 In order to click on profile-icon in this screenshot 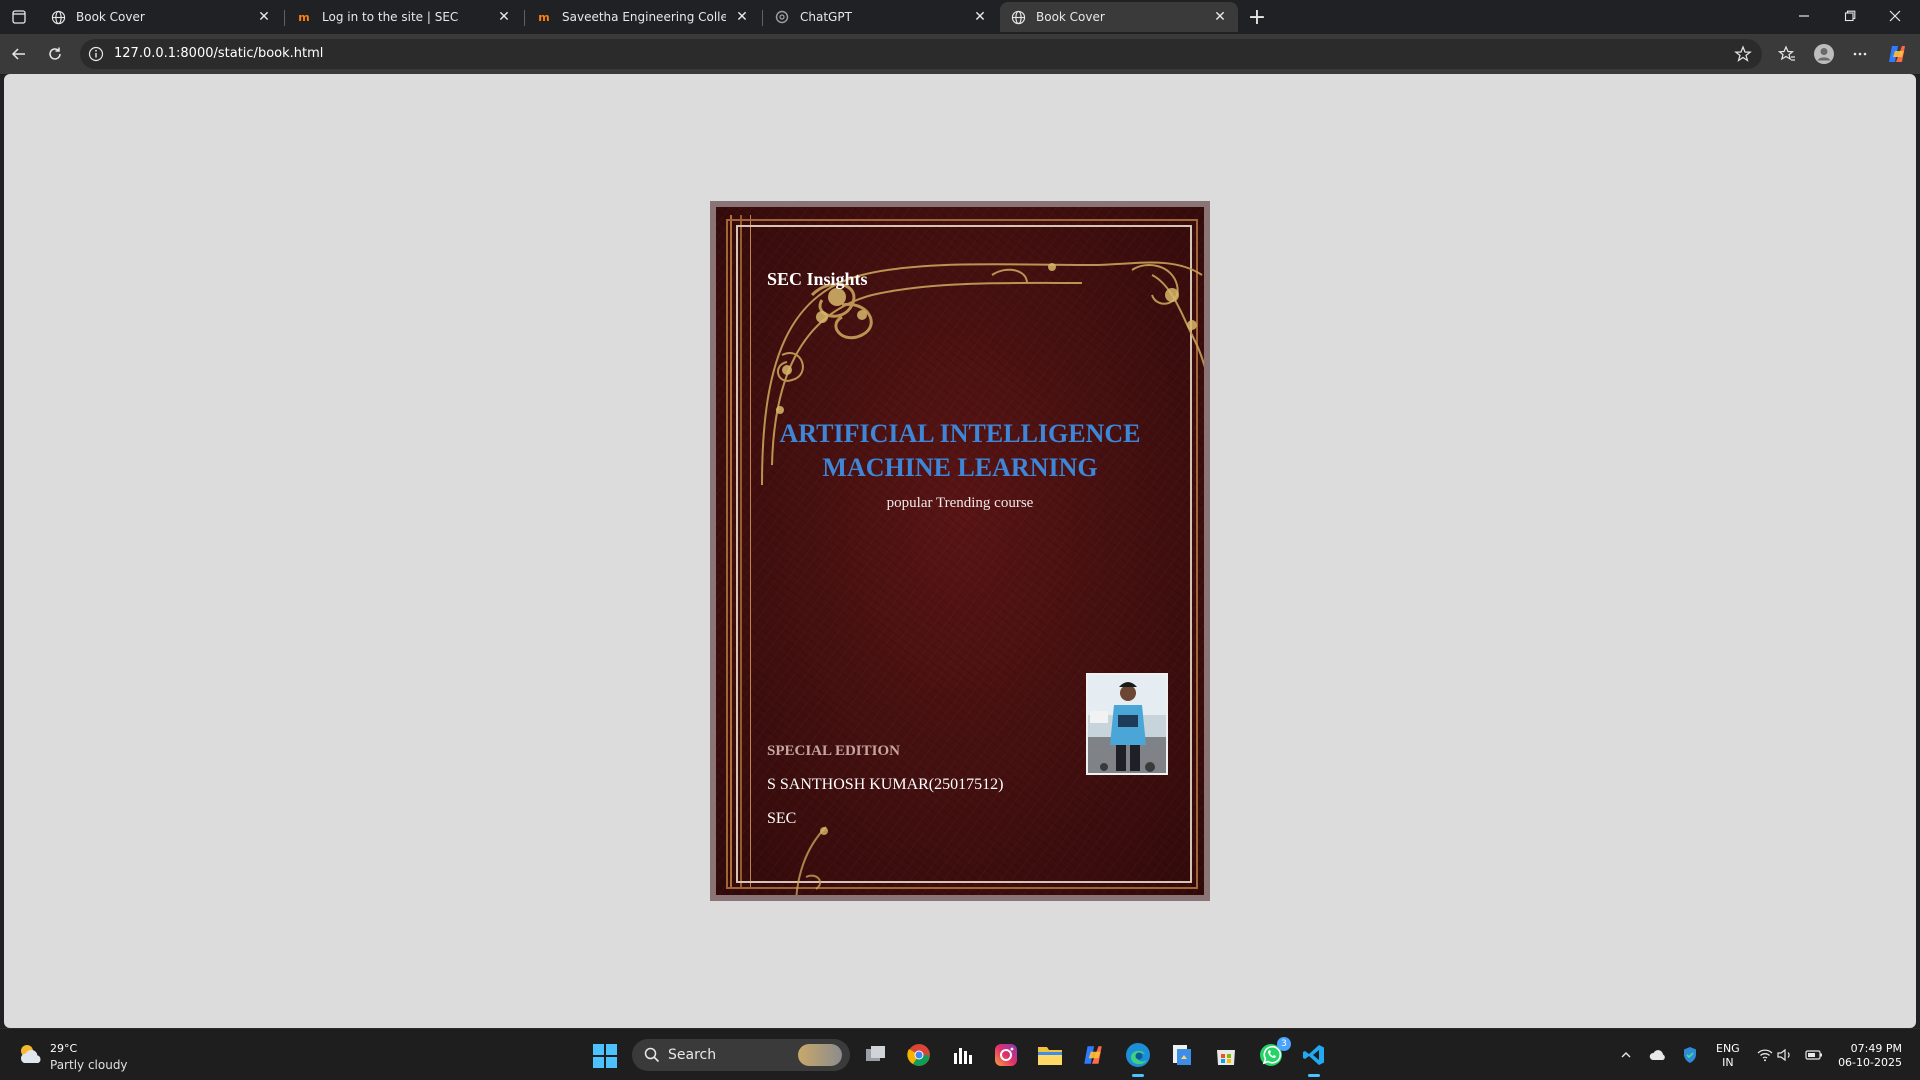, I will do `click(1824, 54)`.